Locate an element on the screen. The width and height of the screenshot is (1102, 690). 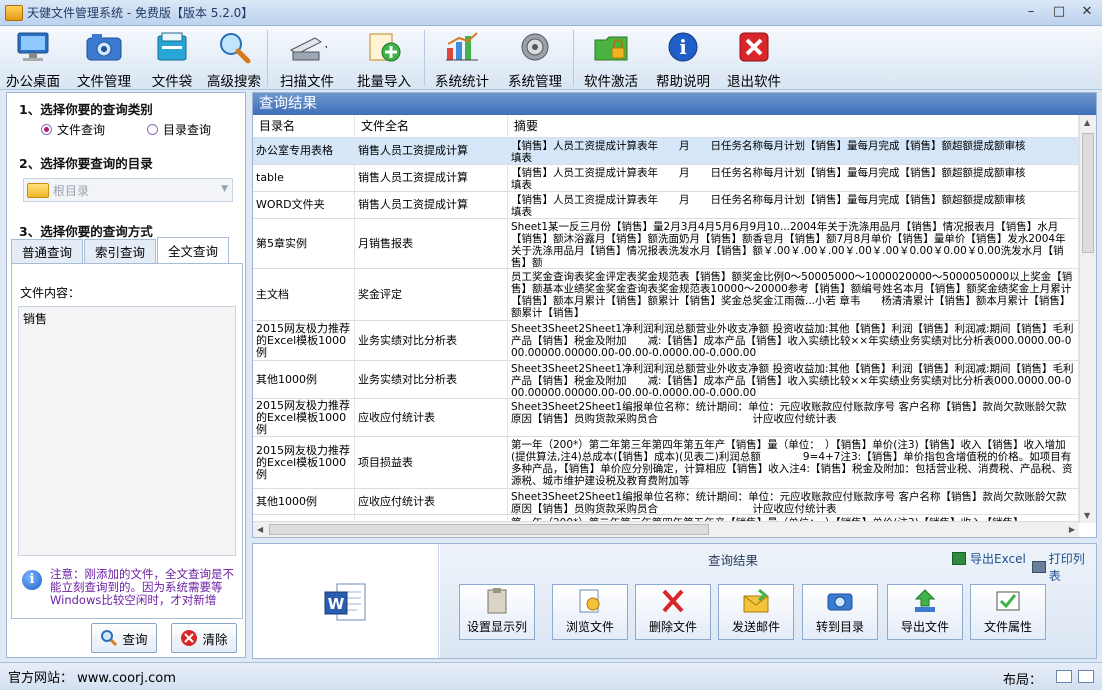
folder-icon is located at coordinates (38, 190).